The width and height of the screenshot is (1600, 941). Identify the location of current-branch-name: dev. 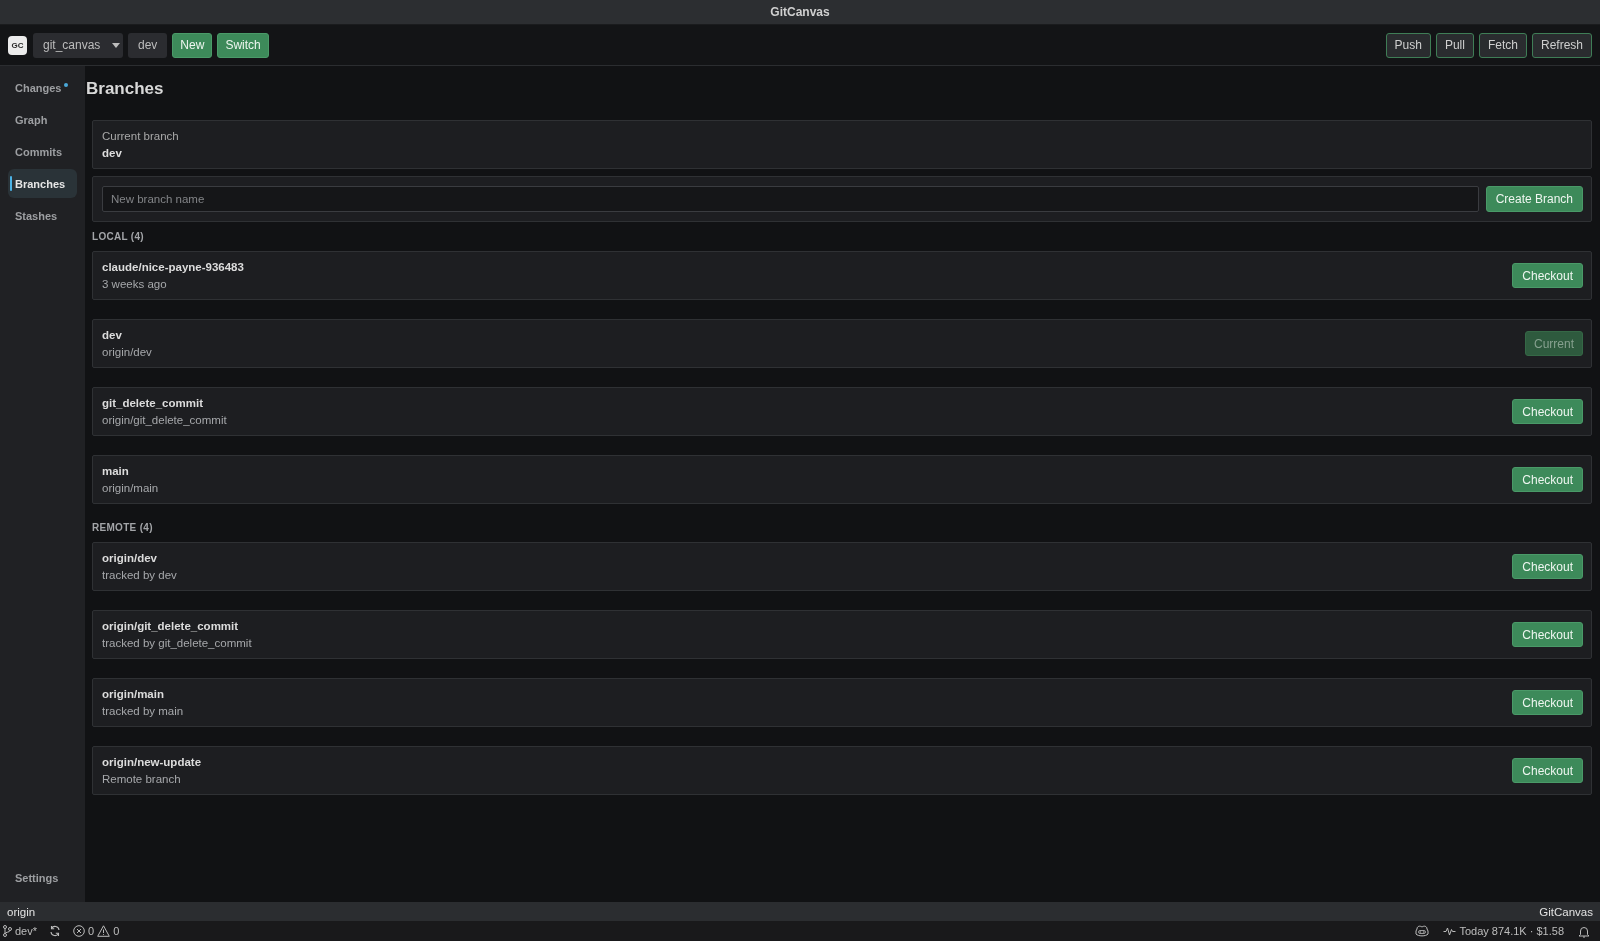
(112, 153).